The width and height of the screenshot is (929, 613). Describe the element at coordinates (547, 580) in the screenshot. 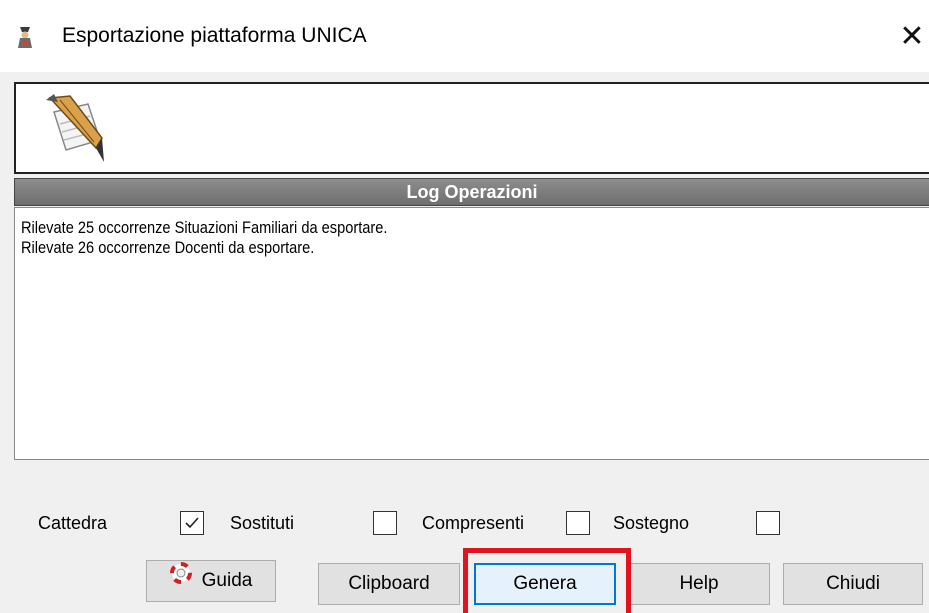

I see `highlight-annotation` at that location.